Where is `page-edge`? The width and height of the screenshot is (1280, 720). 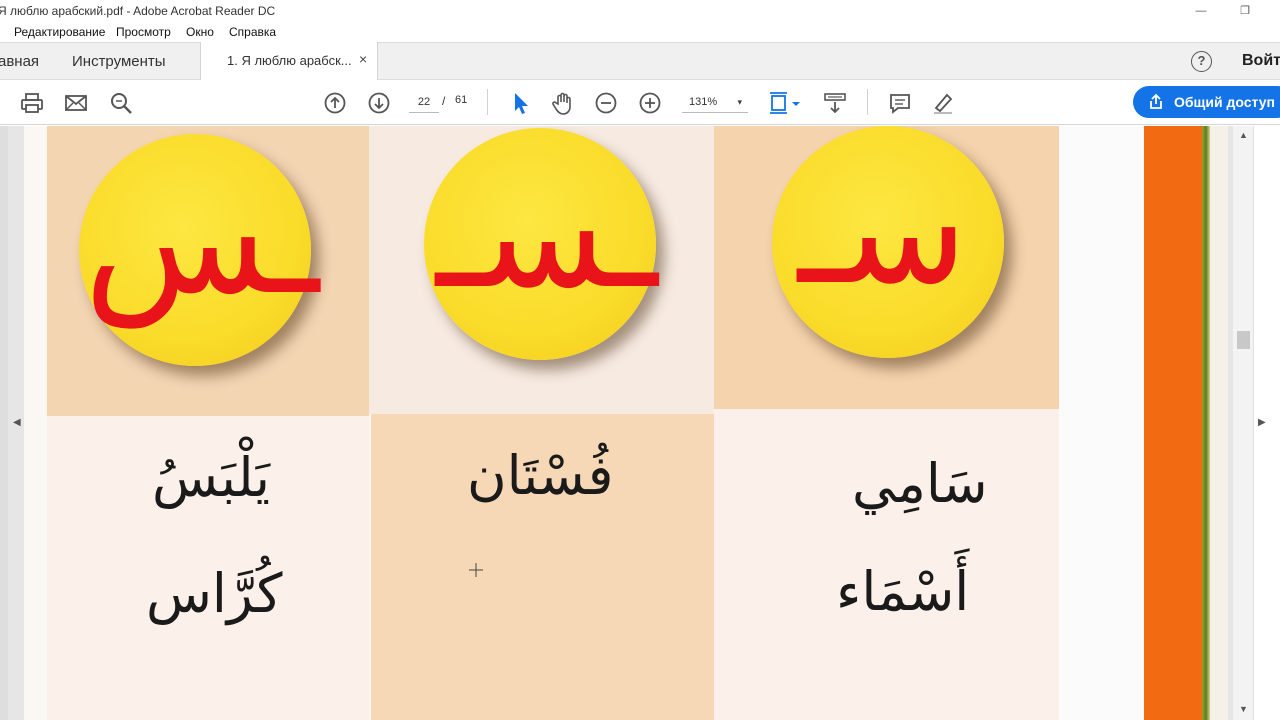
page-edge is located at coordinates (1219, 423).